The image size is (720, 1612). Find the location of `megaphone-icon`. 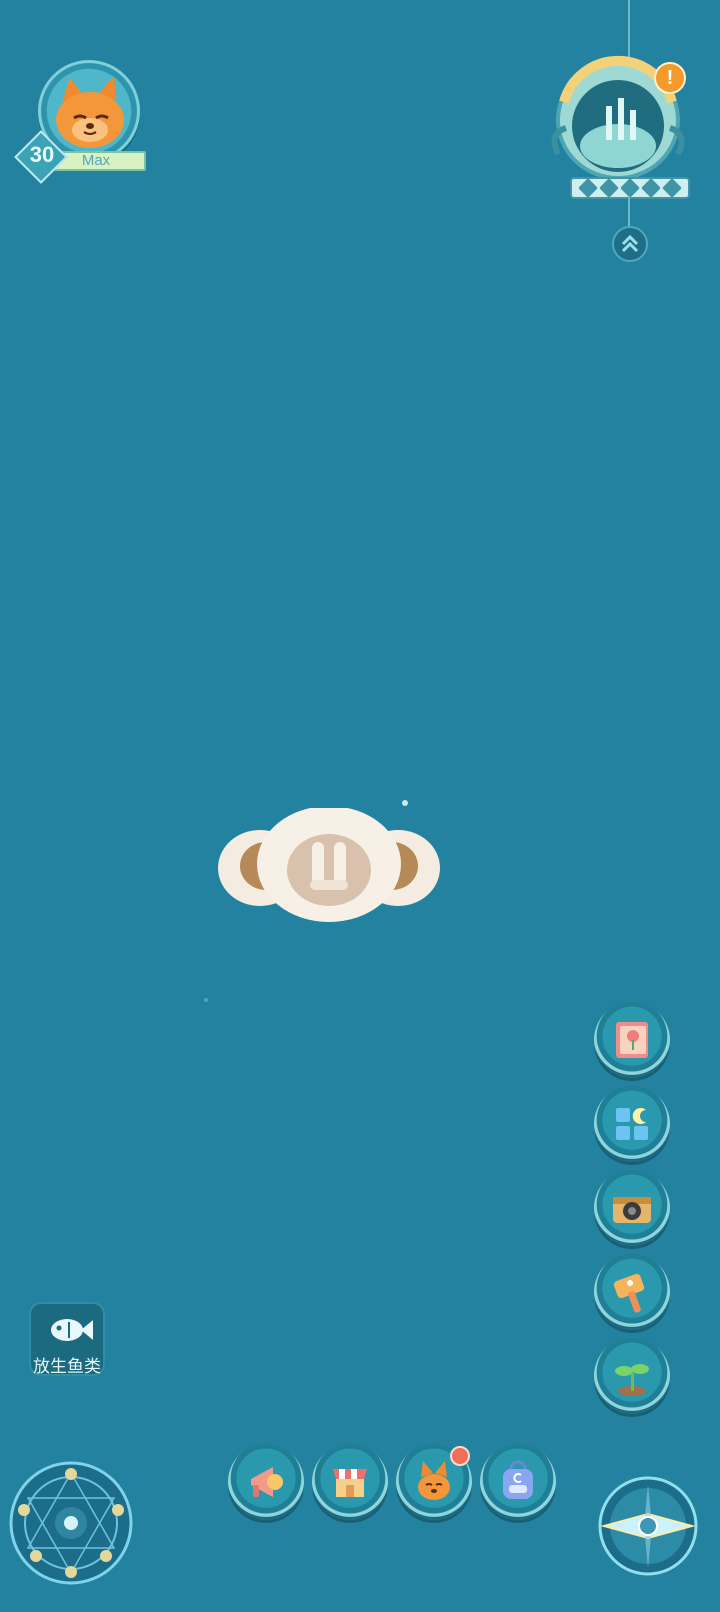

megaphone-icon is located at coordinates (267, 1482).